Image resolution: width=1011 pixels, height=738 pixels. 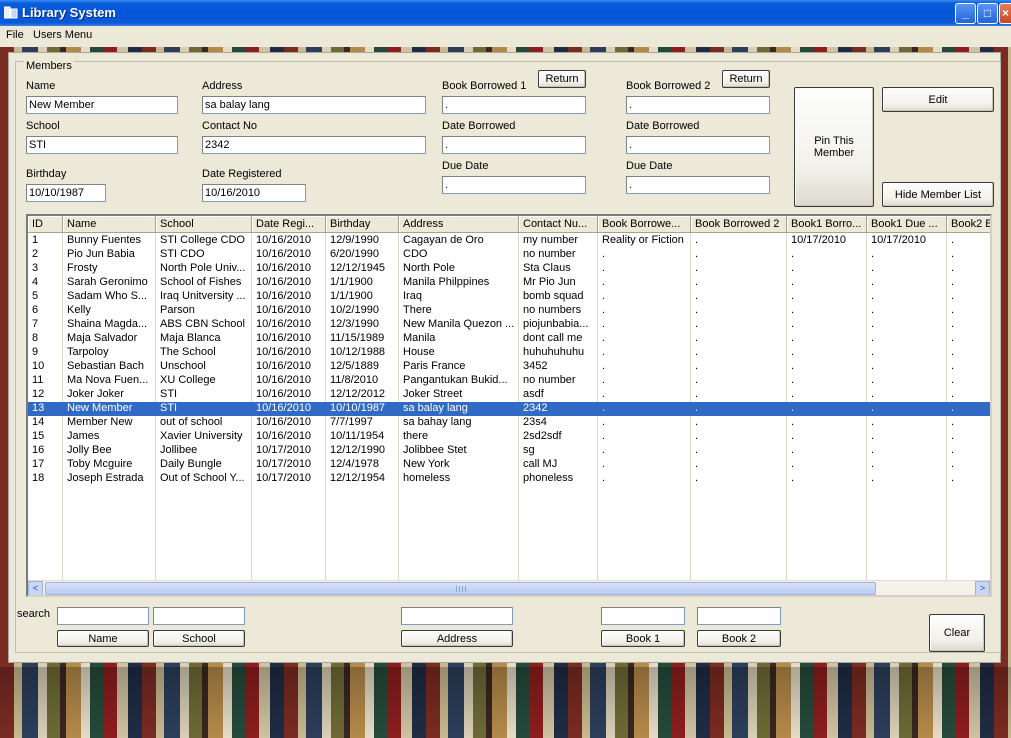 I want to click on table-cell: 1, so click(x=35, y=240).